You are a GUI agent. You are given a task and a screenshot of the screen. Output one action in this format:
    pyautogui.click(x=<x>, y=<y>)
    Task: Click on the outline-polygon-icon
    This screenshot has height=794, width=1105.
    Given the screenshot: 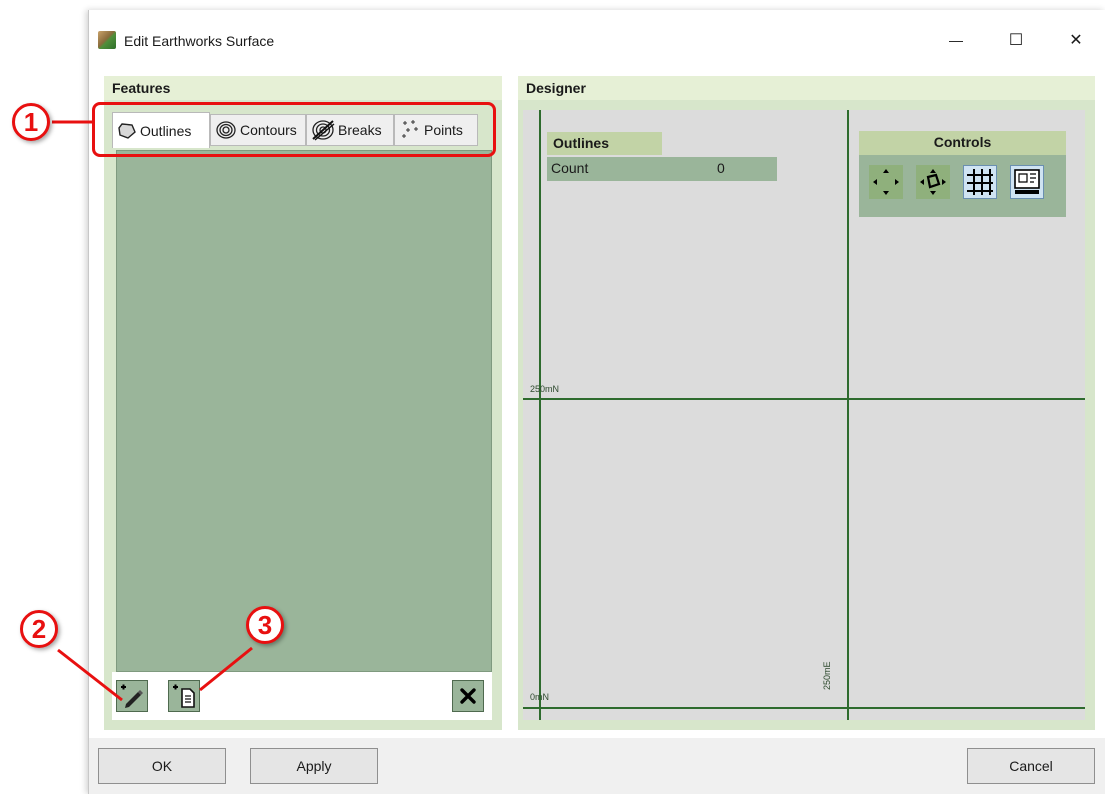 What is the action you would take?
    pyautogui.click(x=127, y=130)
    